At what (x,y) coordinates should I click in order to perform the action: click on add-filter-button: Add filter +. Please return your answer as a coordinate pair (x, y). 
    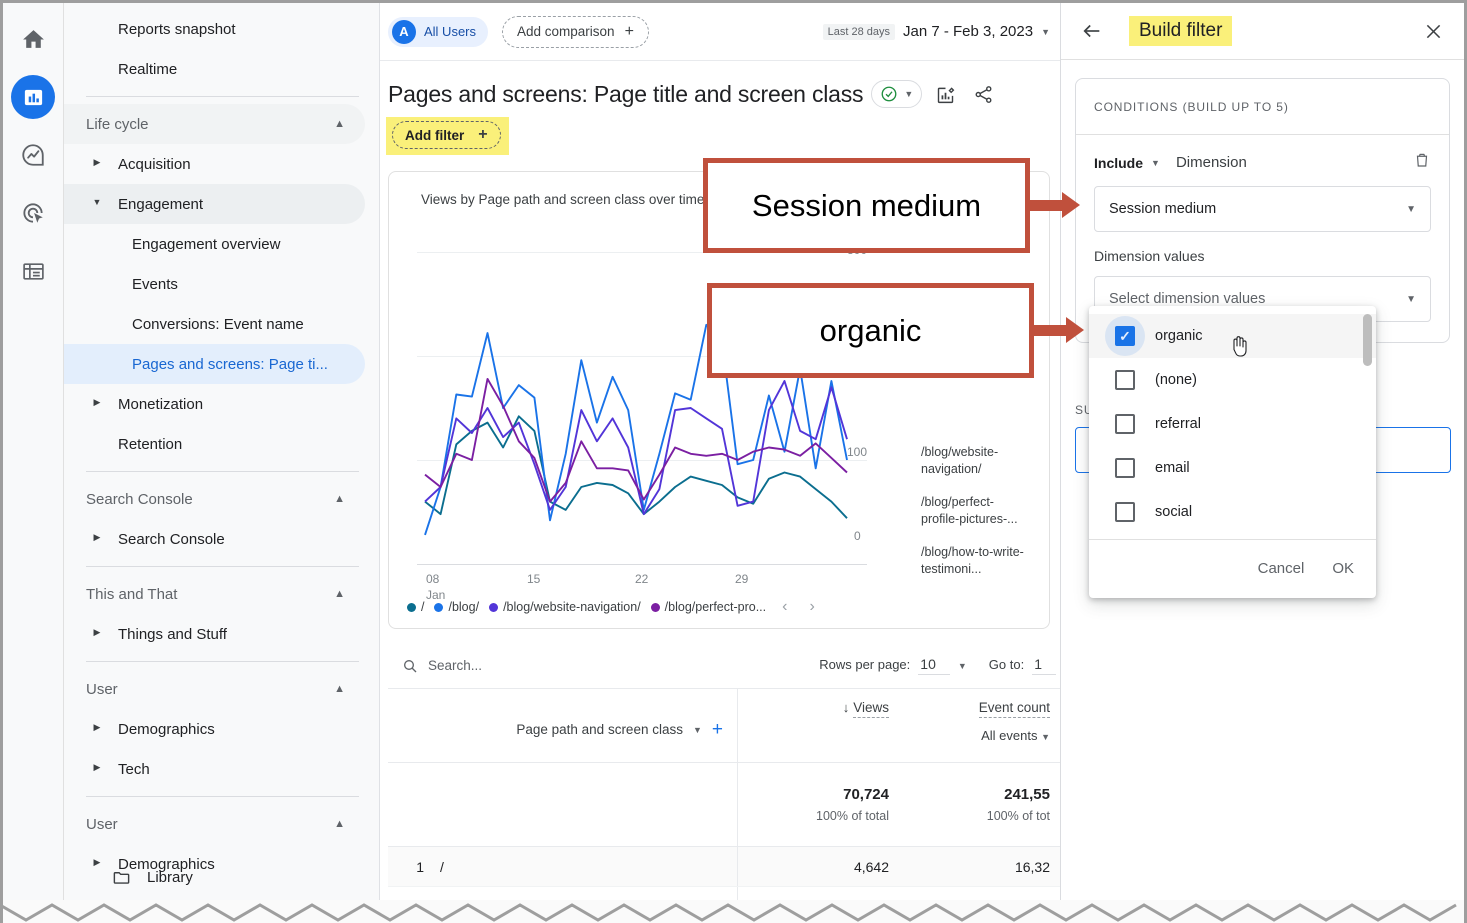
    Looking at the image, I should click on (446, 135).